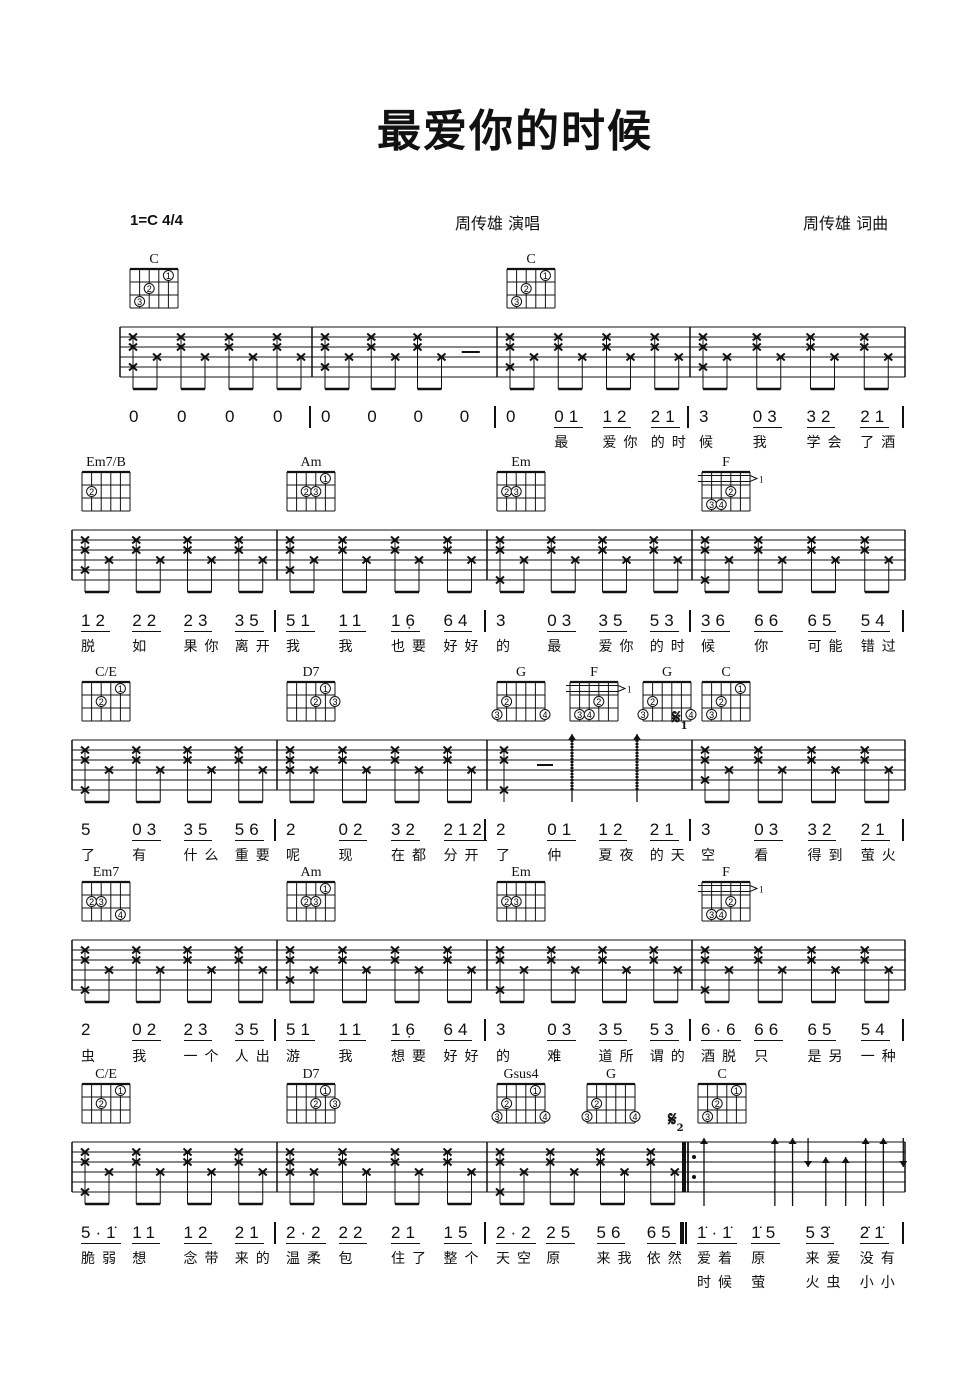 This screenshot has width=980, height=1389. I want to click on lyric-text: 我, so click(143, 1057).